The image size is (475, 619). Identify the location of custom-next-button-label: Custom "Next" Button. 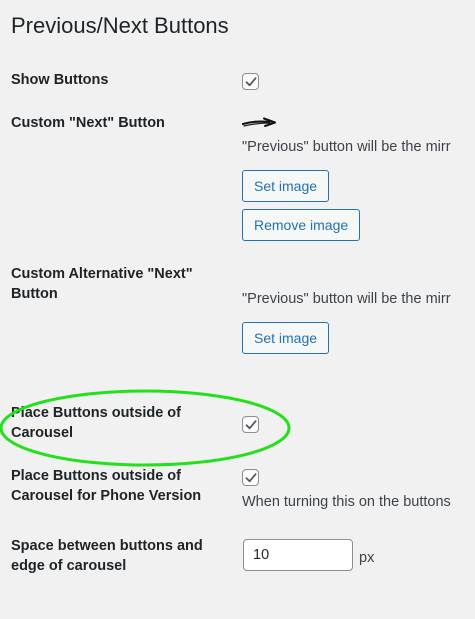
(88, 123).